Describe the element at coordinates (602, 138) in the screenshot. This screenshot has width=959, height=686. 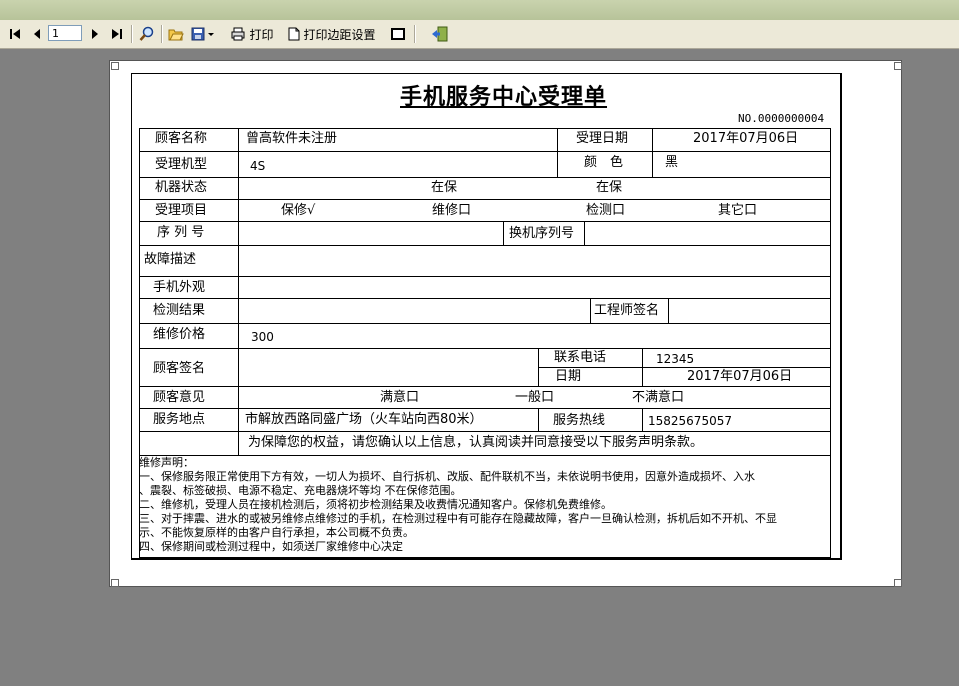
I see `accept-date-label: 受理日期` at that location.